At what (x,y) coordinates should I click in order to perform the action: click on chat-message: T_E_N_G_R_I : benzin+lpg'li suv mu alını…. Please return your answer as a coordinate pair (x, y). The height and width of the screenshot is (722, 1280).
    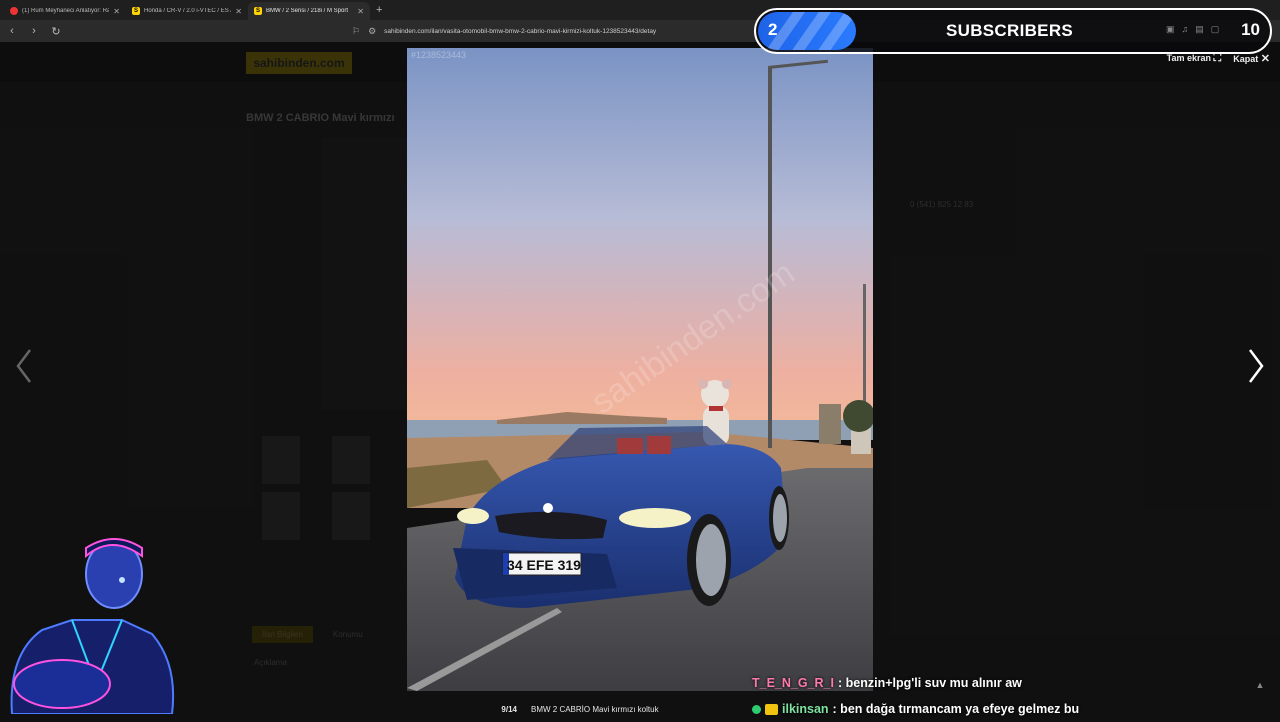
    Looking at the image, I should click on (915, 683).